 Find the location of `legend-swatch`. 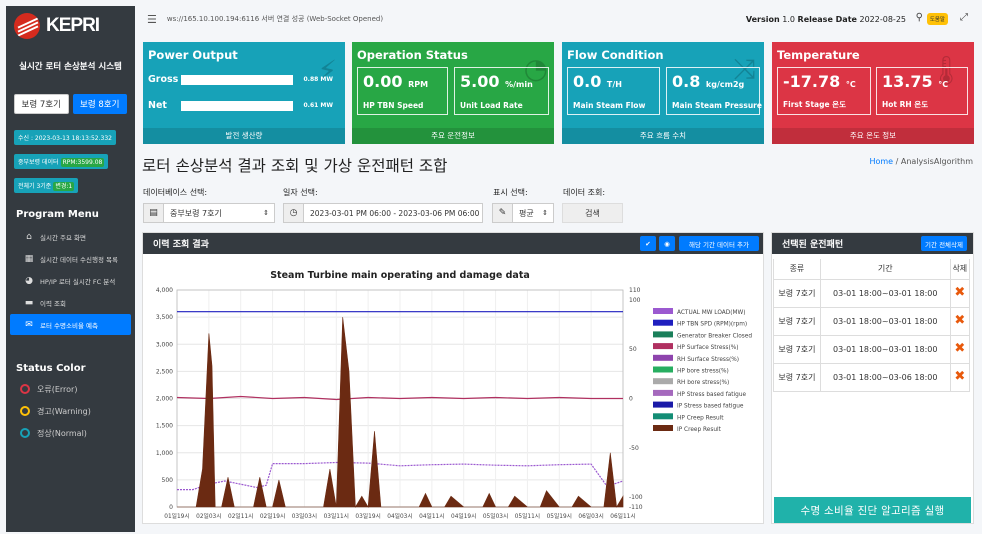

legend-swatch is located at coordinates (663, 416).